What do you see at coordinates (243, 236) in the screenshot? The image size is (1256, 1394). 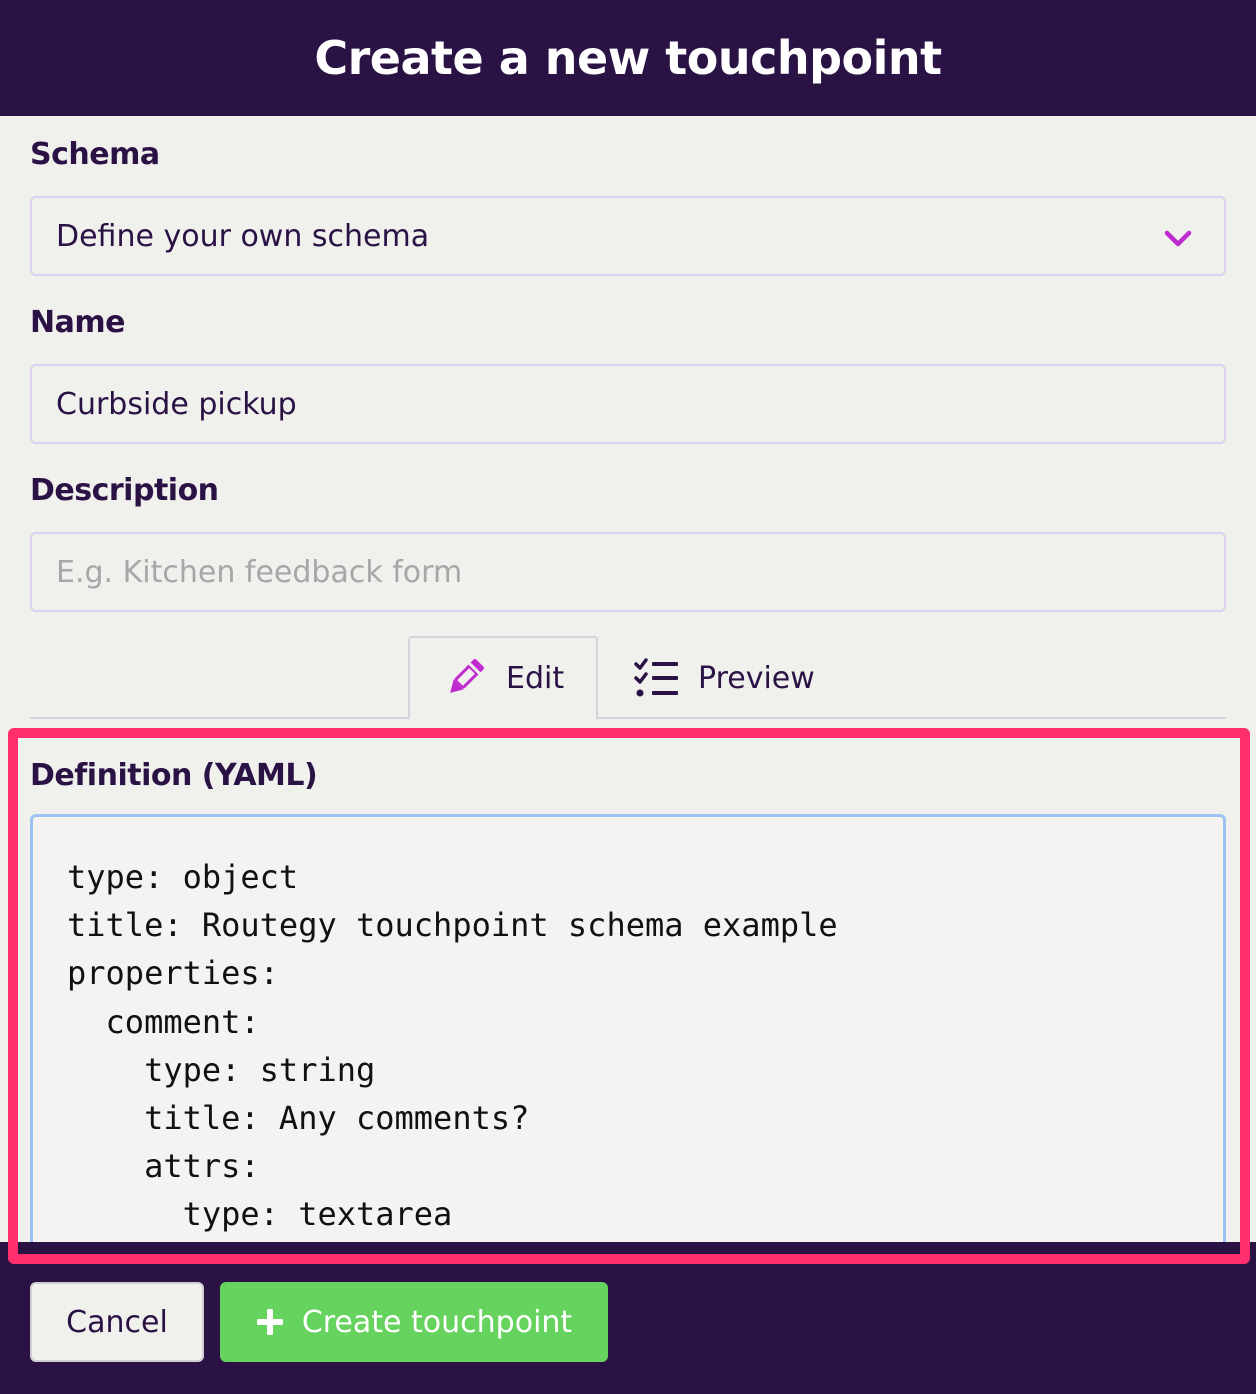 I see `schema-select-value: Define your own schema` at bounding box center [243, 236].